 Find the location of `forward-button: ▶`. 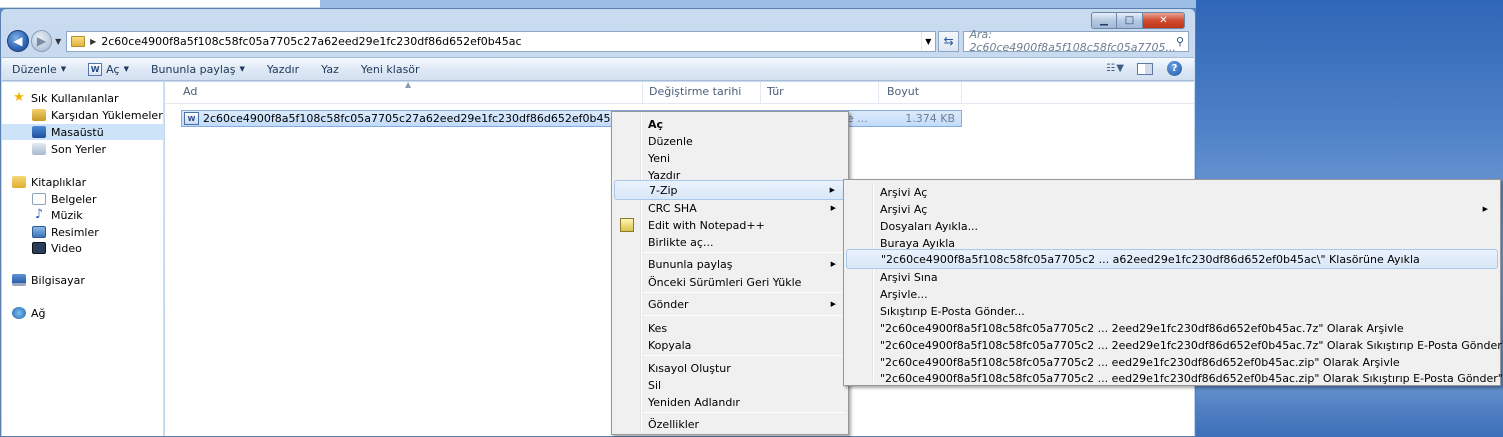

forward-button: ▶ is located at coordinates (41, 41).